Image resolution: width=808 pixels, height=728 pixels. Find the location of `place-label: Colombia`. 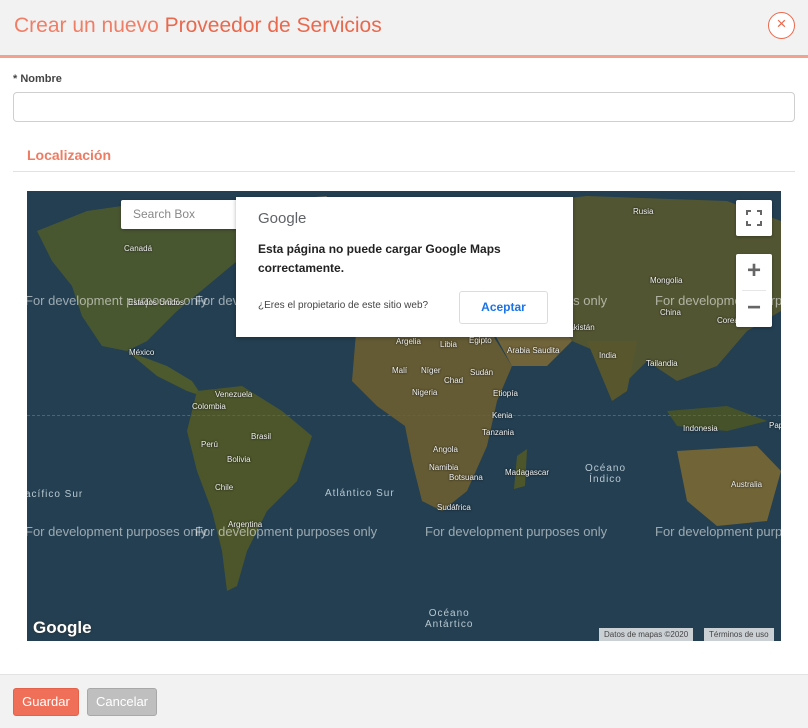

place-label: Colombia is located at coordinates (209, 406).